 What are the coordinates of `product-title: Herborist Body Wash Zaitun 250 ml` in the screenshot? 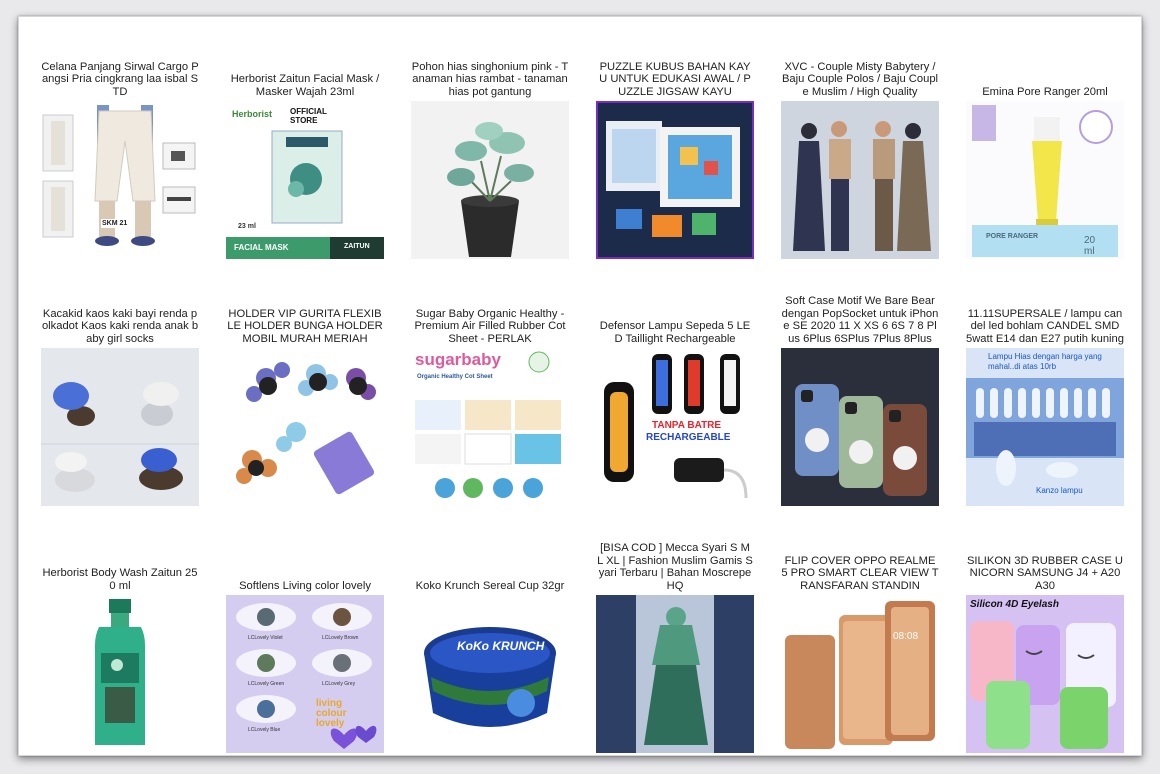 It's located at (120, 579).